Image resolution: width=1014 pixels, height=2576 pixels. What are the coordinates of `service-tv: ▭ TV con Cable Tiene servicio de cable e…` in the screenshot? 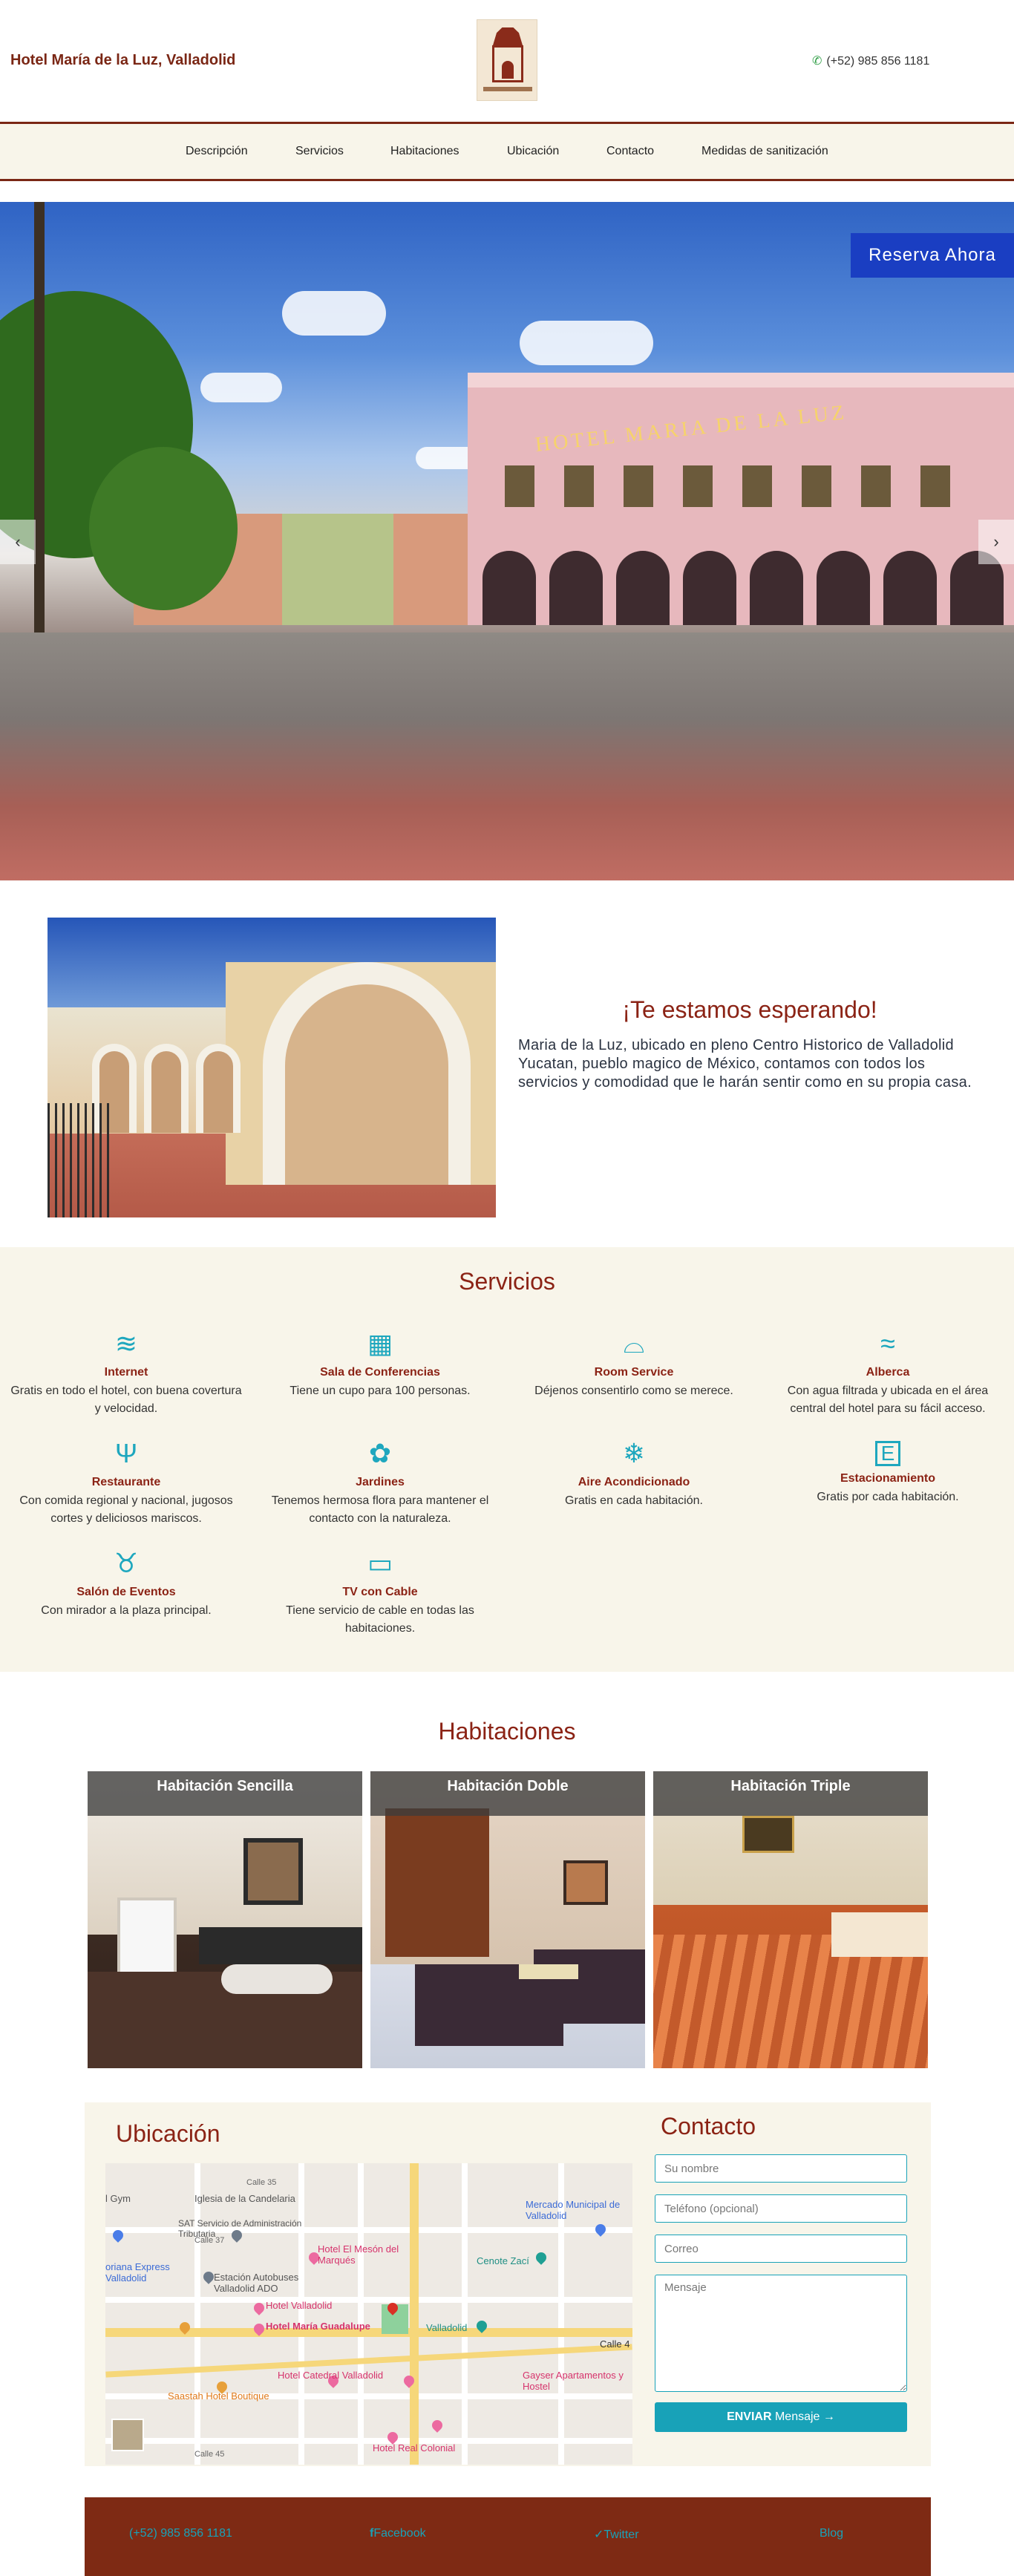 It's located at (380, 1591).